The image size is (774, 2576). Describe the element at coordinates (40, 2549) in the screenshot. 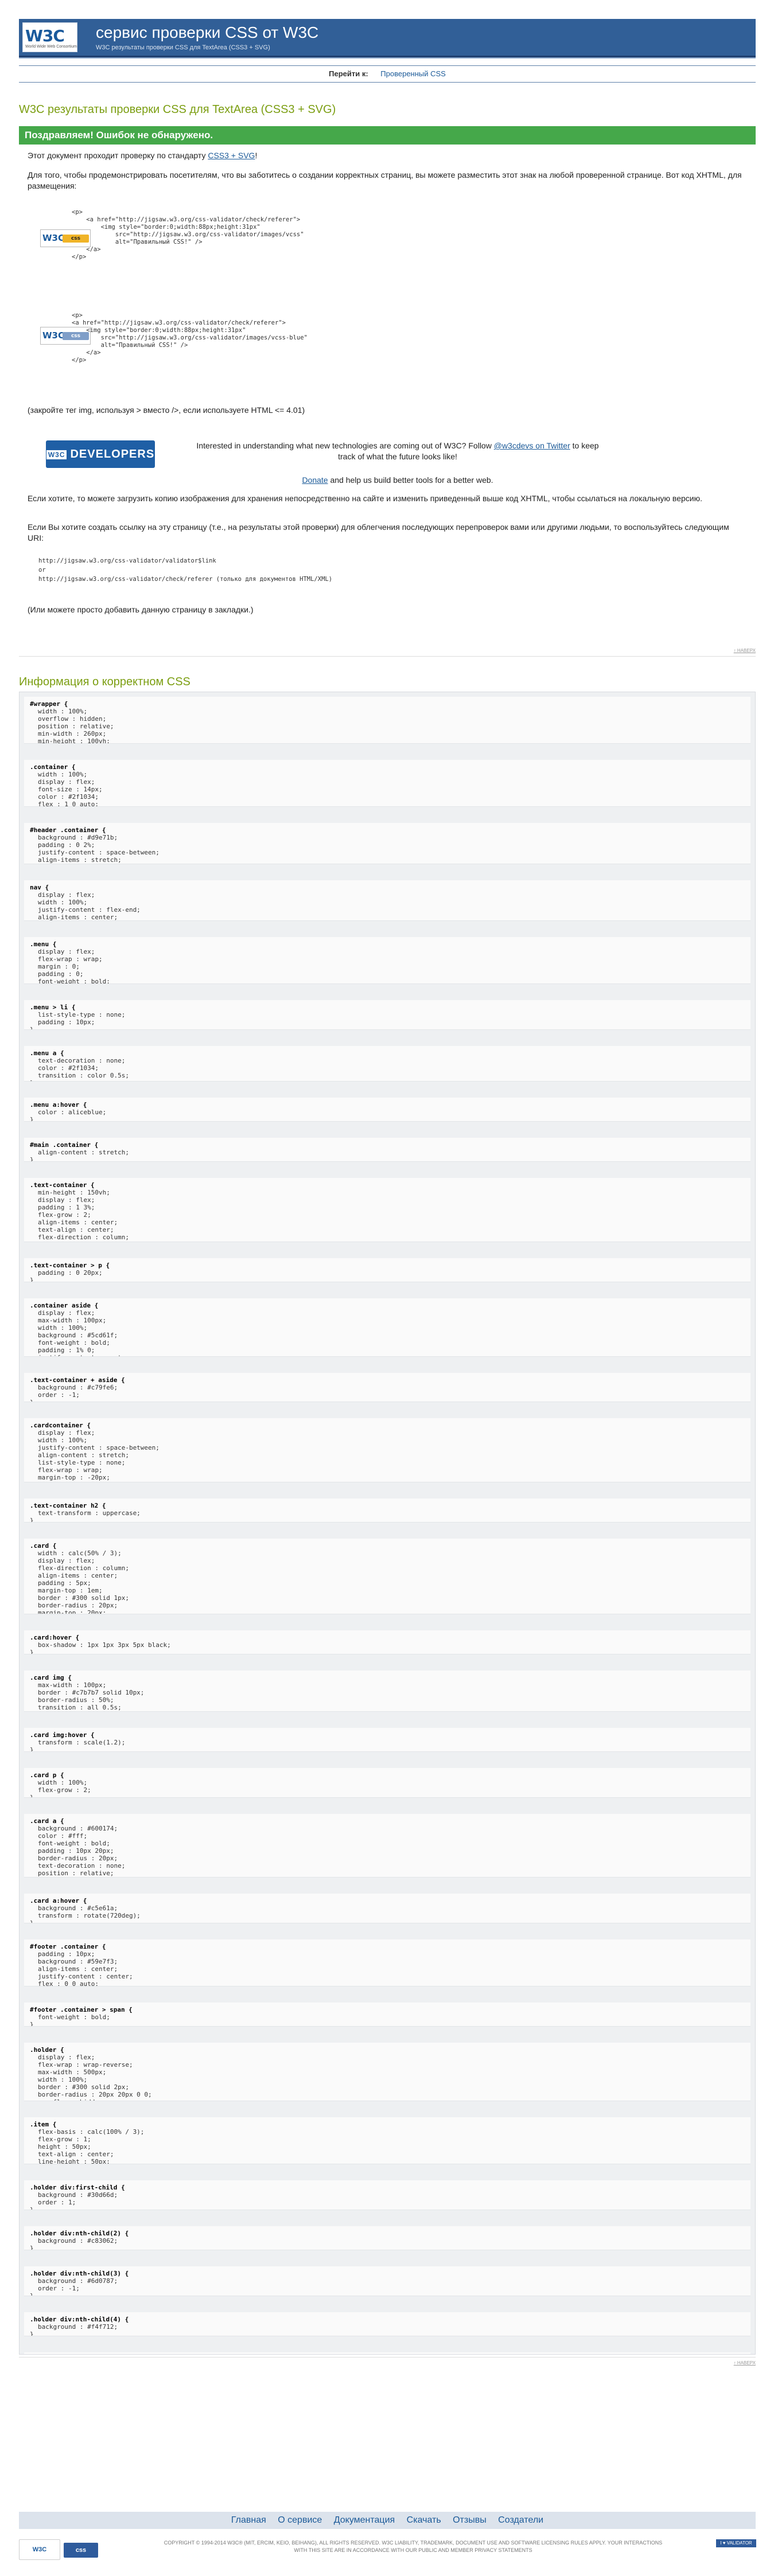

I see `footer-w3c-logo: W3C` at that location.